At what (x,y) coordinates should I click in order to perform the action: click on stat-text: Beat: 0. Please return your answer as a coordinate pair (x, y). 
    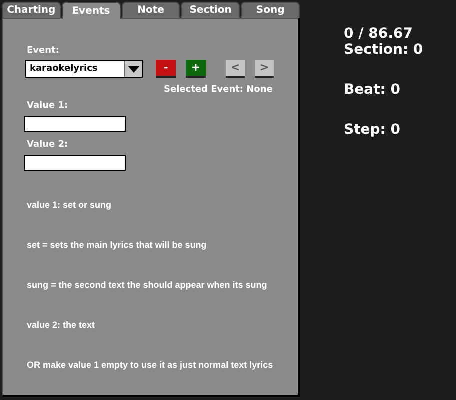
    Looking at the image, I should click on (373, 90).